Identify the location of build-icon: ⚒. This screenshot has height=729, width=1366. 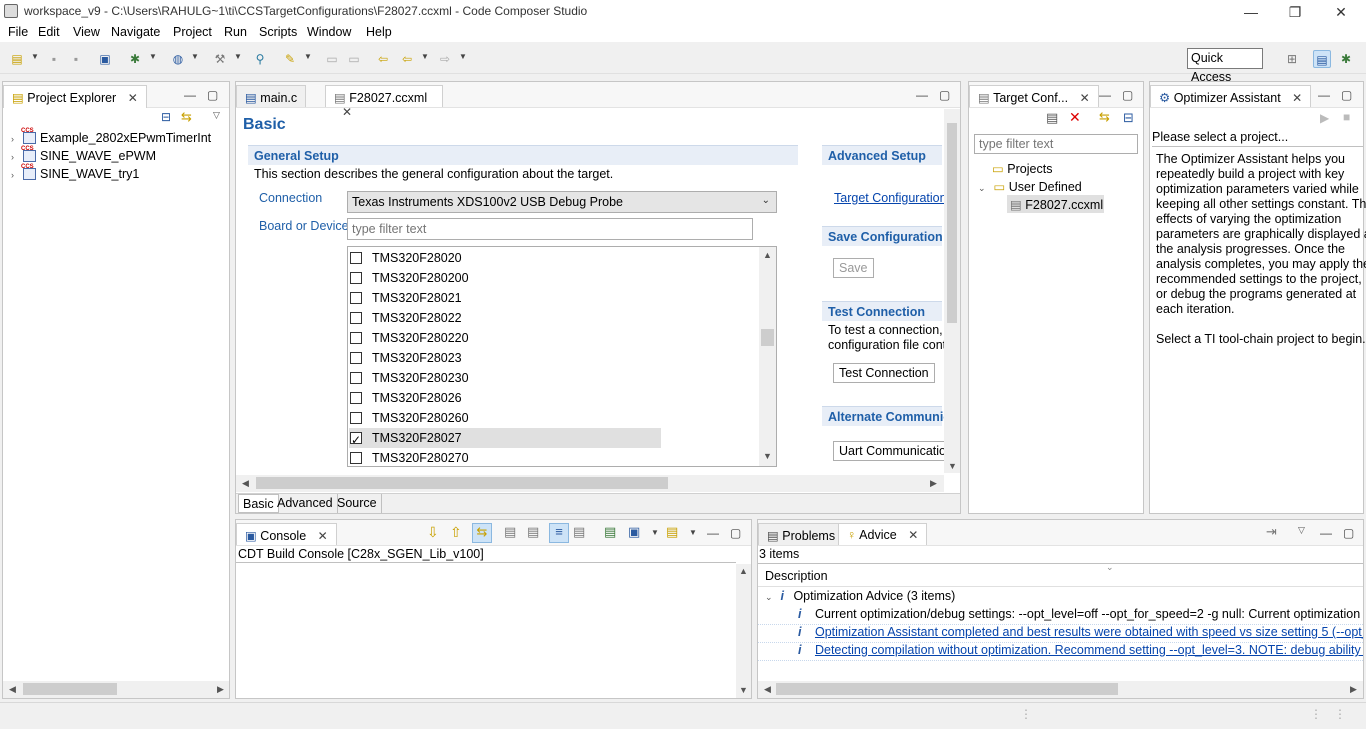
(220, 59).